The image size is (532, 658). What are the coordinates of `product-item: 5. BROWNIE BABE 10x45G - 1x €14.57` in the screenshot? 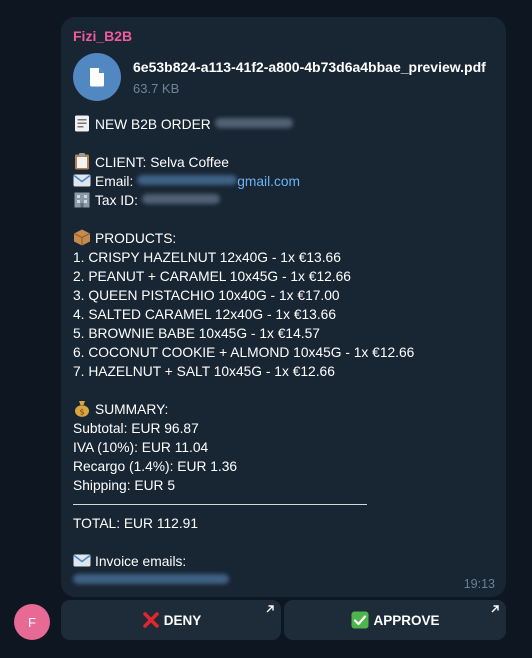 It's located at (196, 333).